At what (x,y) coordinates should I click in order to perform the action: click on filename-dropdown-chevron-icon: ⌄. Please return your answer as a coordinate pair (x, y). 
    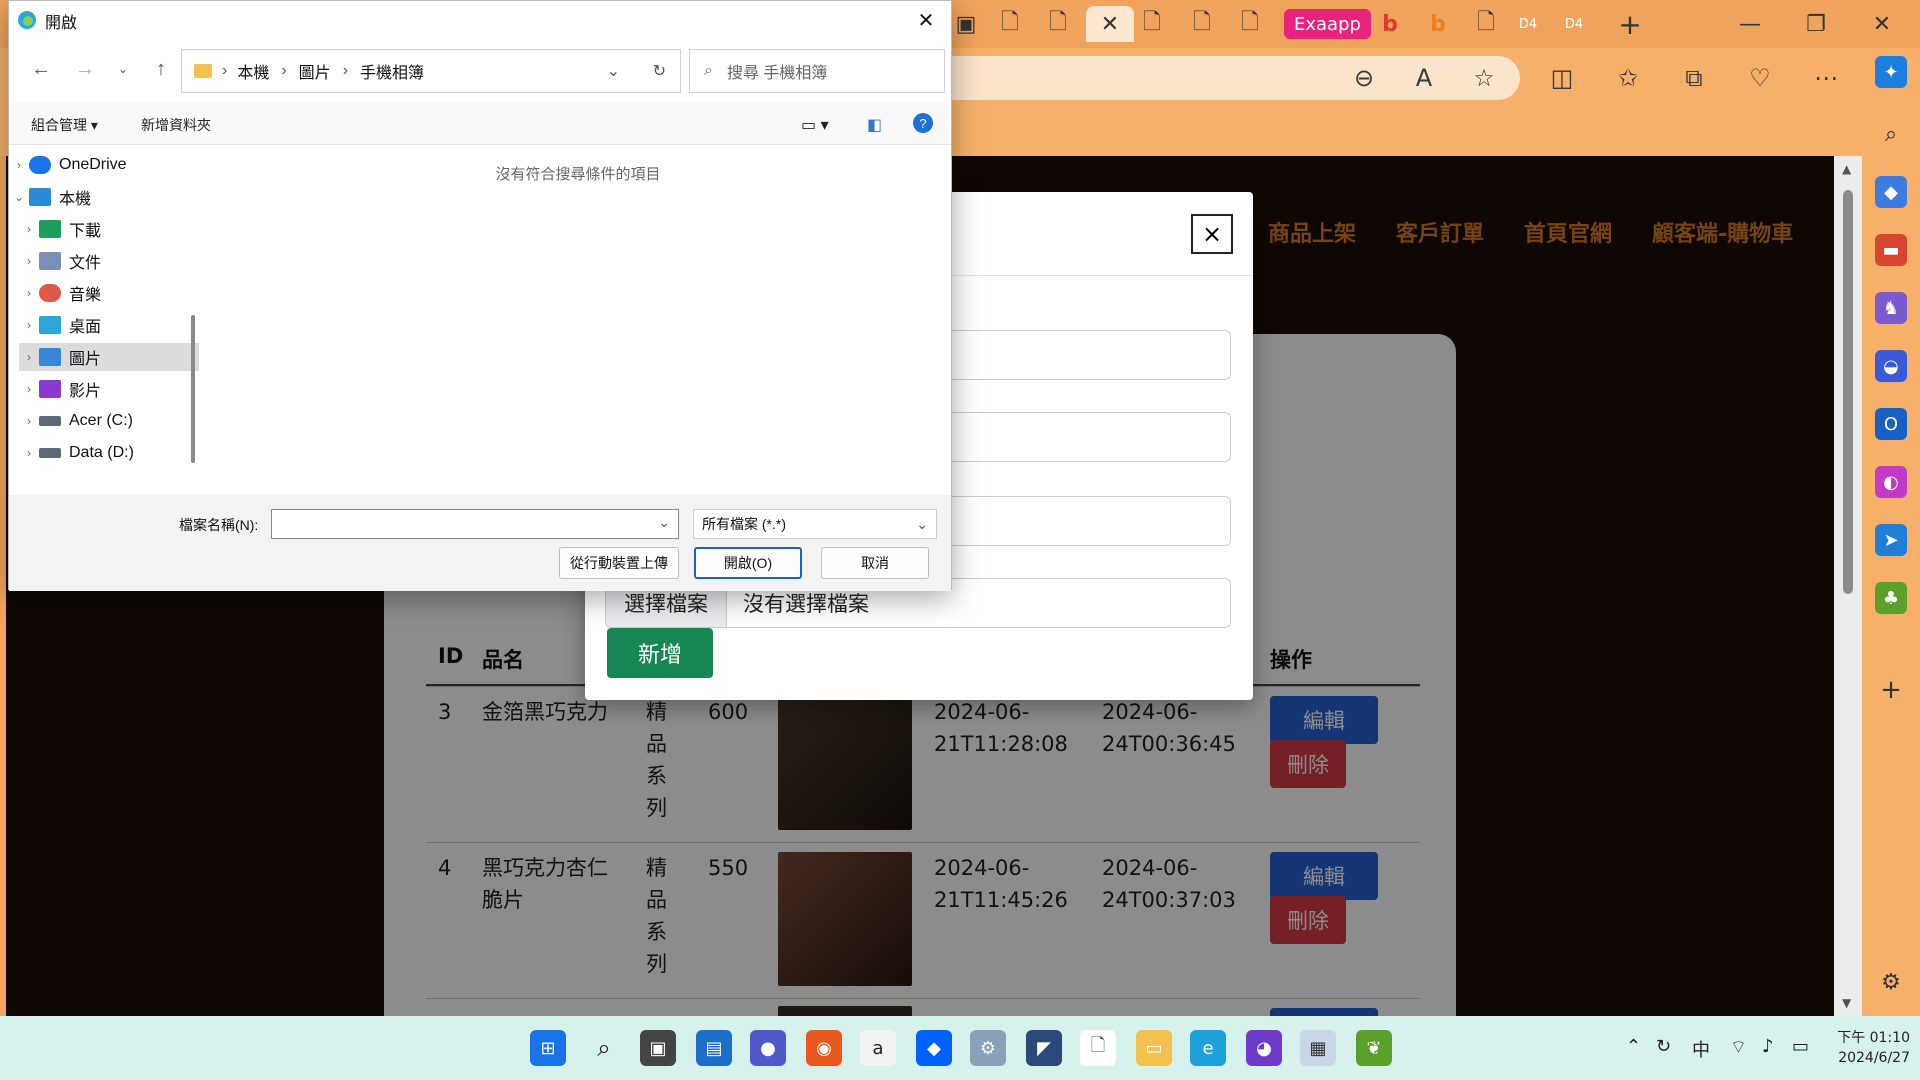
    Looking at the image, I should click on (664, 522).